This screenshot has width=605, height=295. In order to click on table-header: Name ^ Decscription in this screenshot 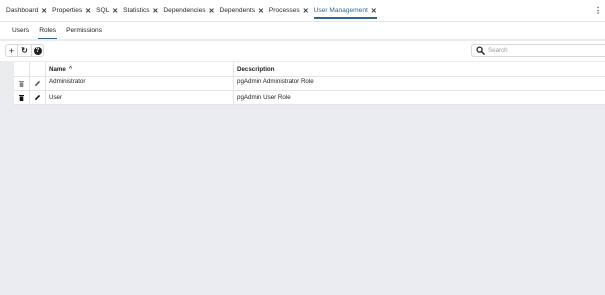, I will do `click(309, 69)`.